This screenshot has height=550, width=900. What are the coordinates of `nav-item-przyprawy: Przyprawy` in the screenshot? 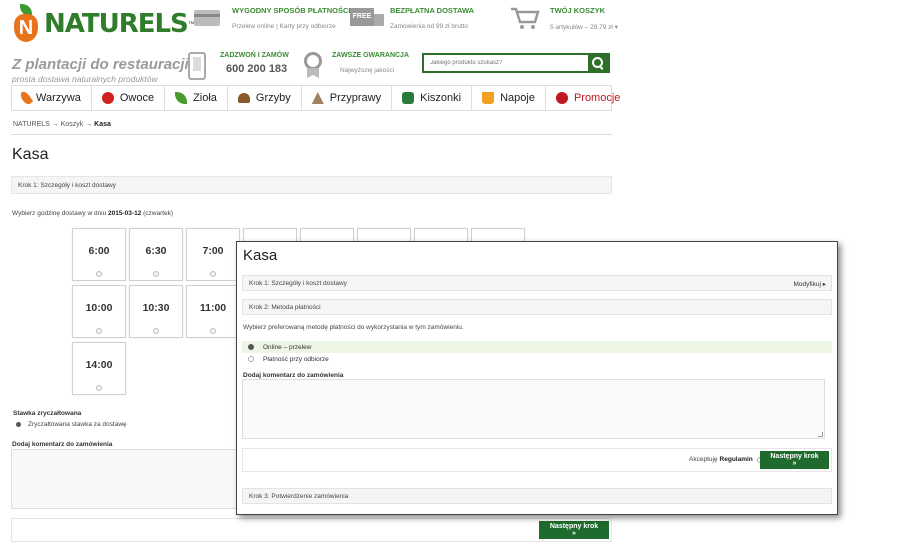 It's located at (347, 98).